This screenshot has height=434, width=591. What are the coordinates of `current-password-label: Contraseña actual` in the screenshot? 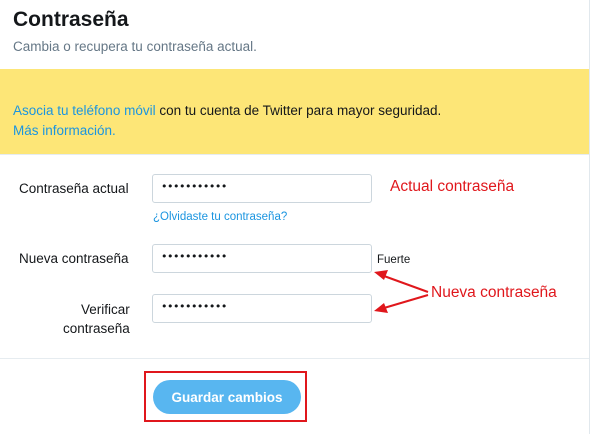 It's located at (74, 188).